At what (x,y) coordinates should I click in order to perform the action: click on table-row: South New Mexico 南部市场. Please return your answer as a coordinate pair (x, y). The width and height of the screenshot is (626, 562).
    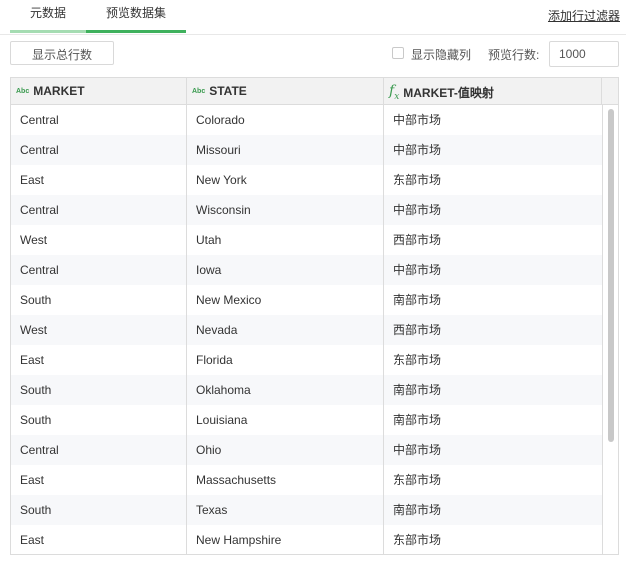
    Looking at the image, I should click on (306, 300).